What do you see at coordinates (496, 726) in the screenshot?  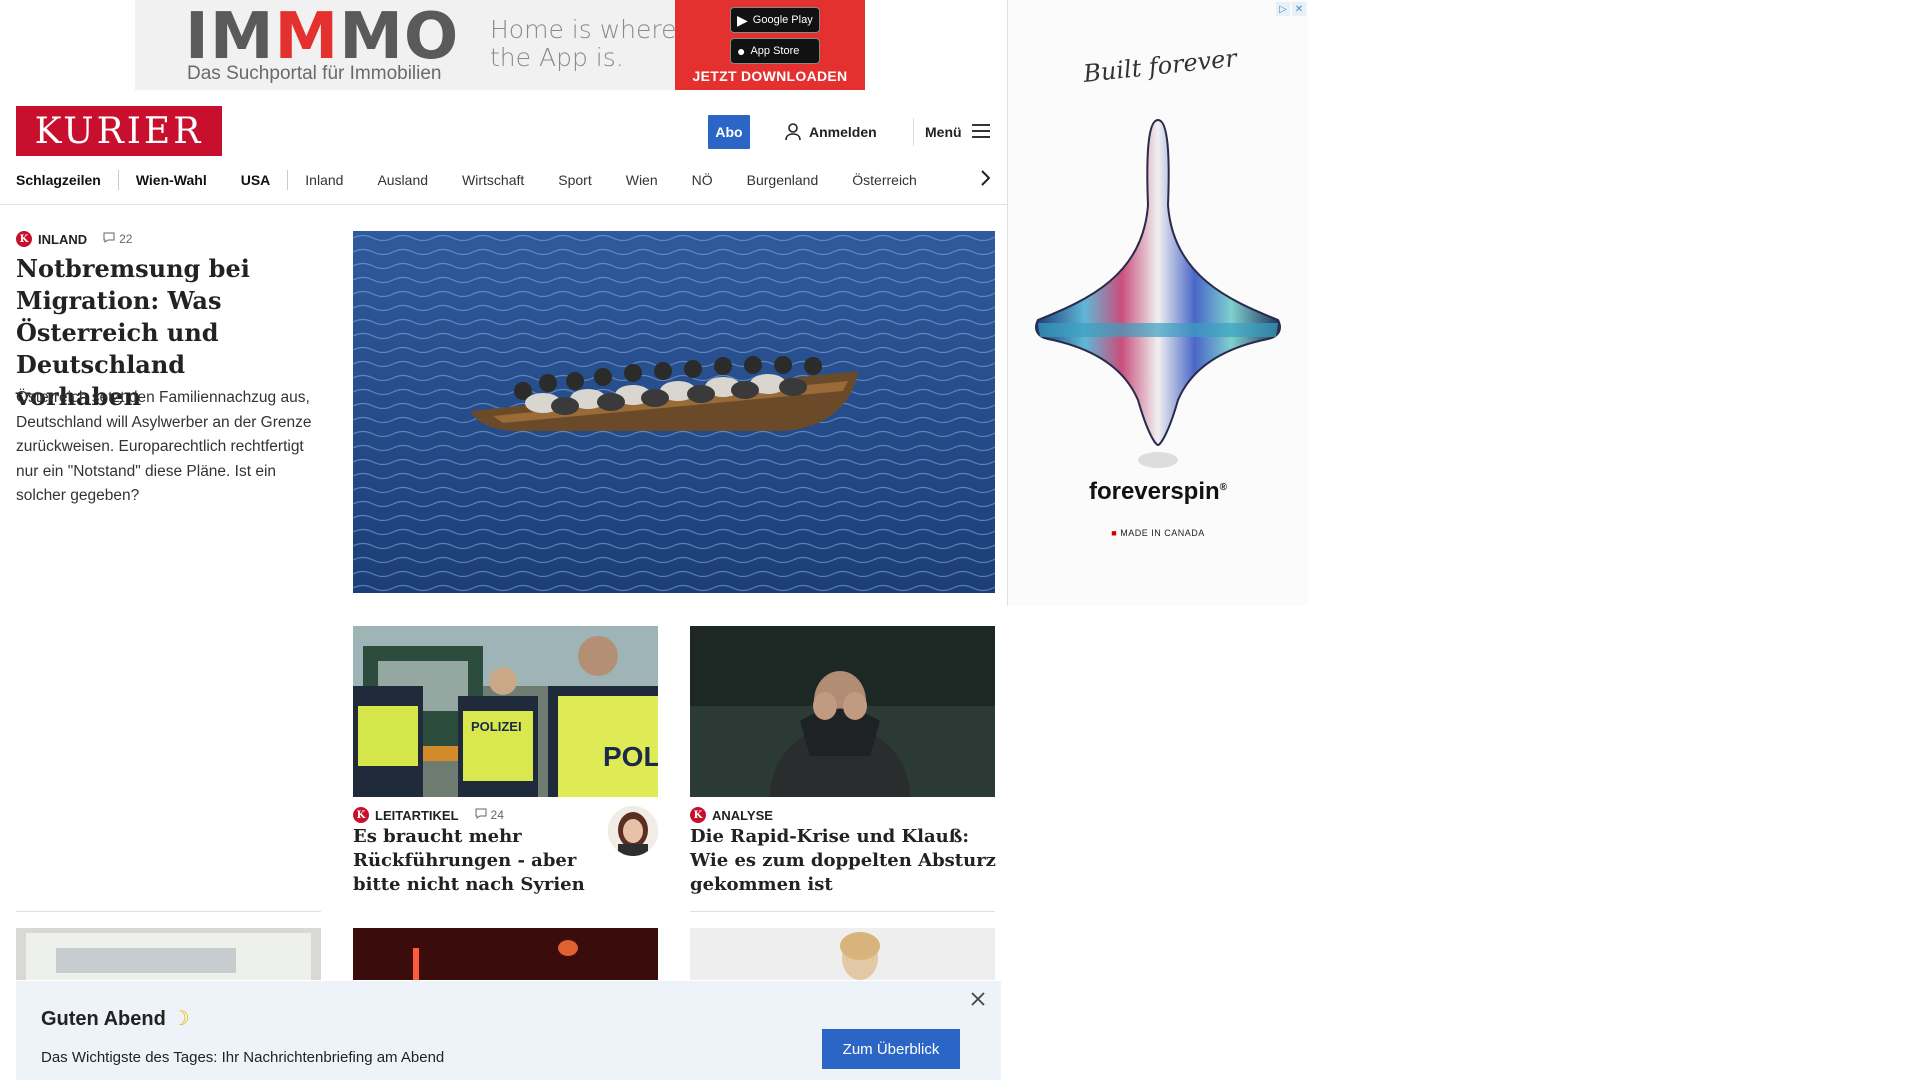 I see `police-label: POLIZEI` at bounding box center [496, 726].